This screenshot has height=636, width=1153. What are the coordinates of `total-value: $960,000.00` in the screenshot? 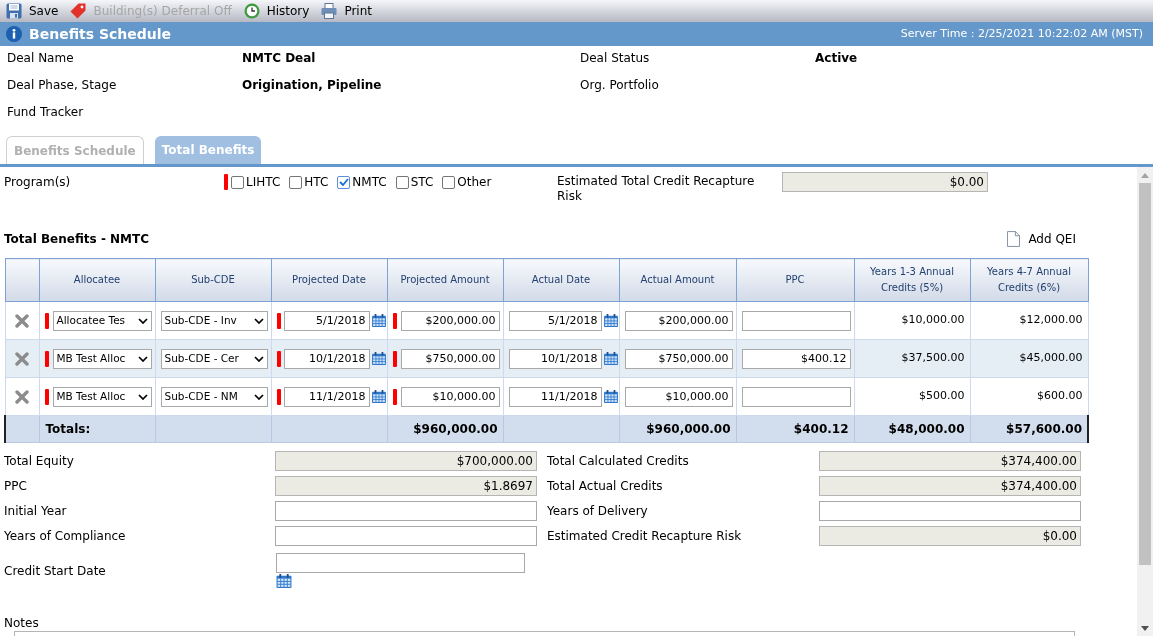 It's located at (445, 429).